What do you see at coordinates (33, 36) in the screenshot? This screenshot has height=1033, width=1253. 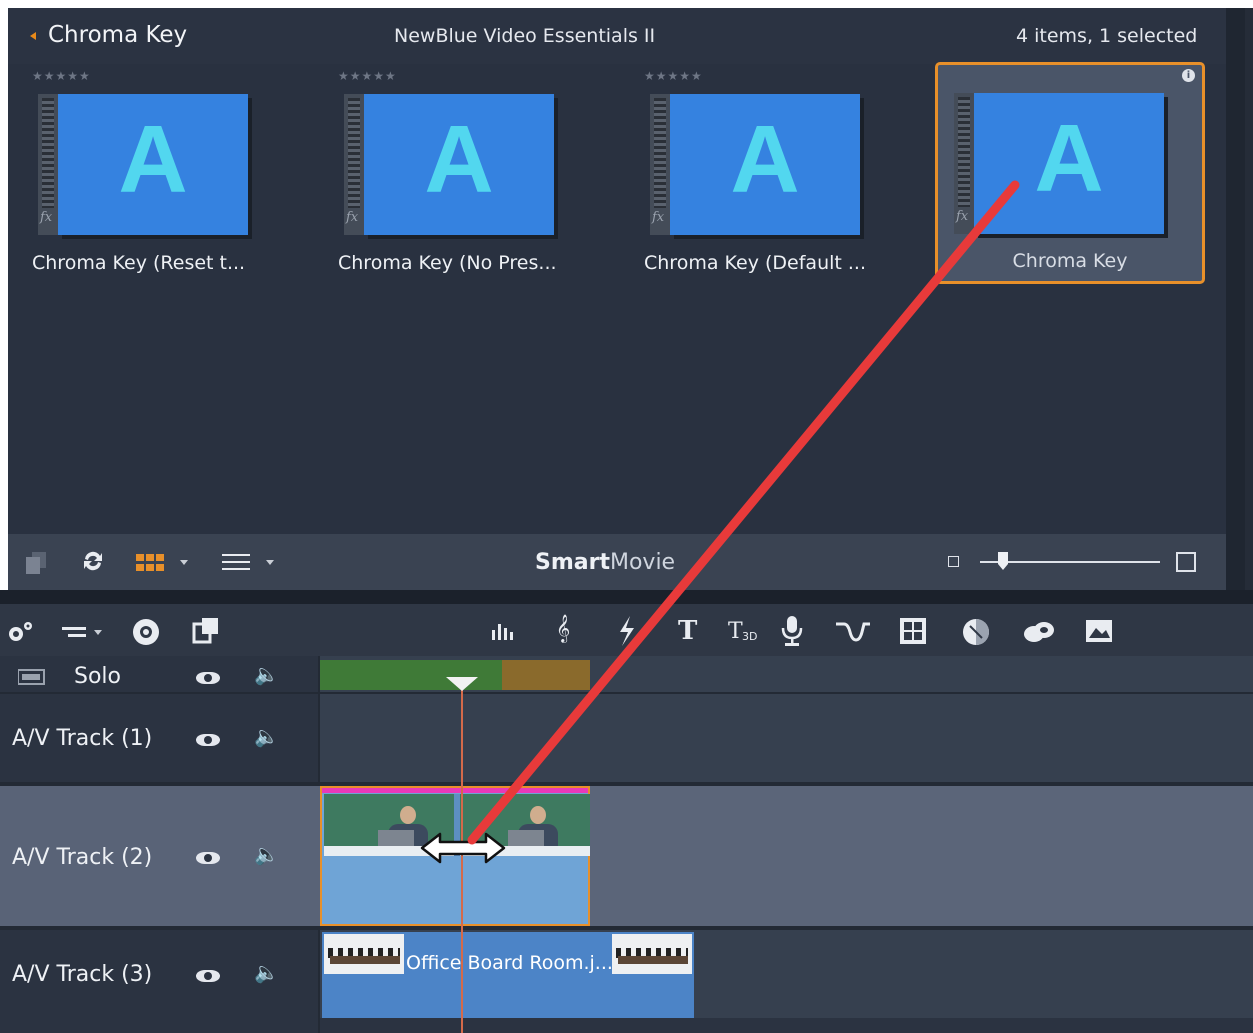 I see `collapse-arrow-icon` at bounding box center [33, 36].